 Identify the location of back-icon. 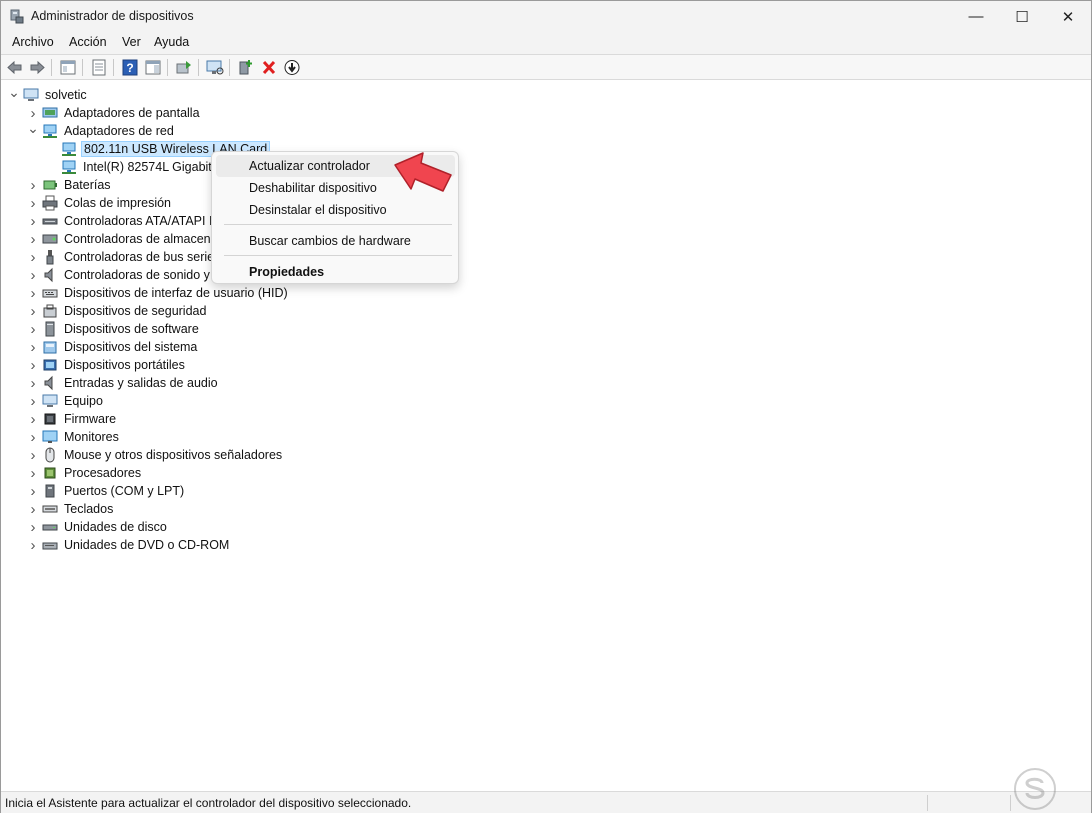
(15, 67).